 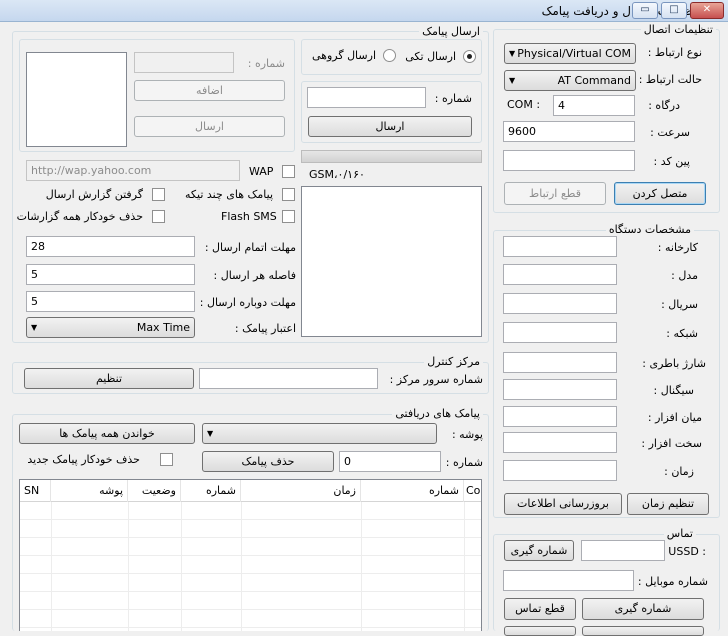 I want to click on group-send-label: ارسال گروهی, so click(x=343, y=55).